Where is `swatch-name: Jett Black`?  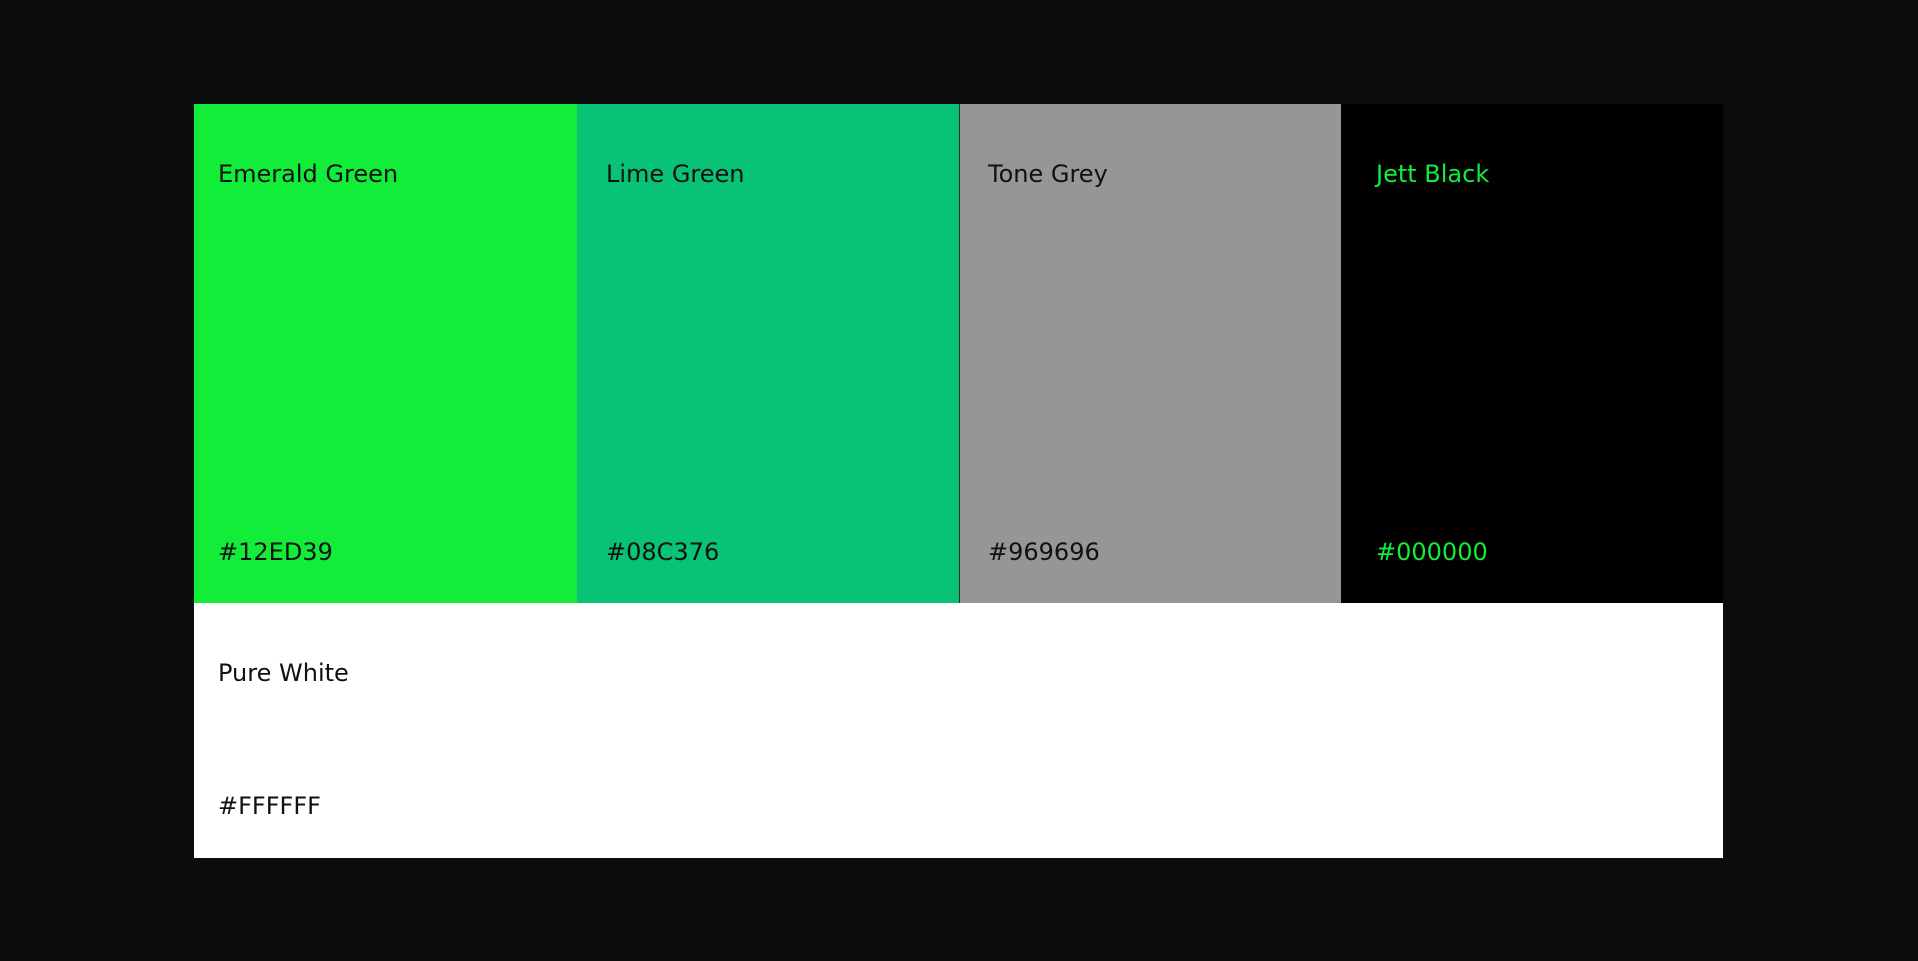 swatch-name: Jett Black is located at coordinates (1433, 174).